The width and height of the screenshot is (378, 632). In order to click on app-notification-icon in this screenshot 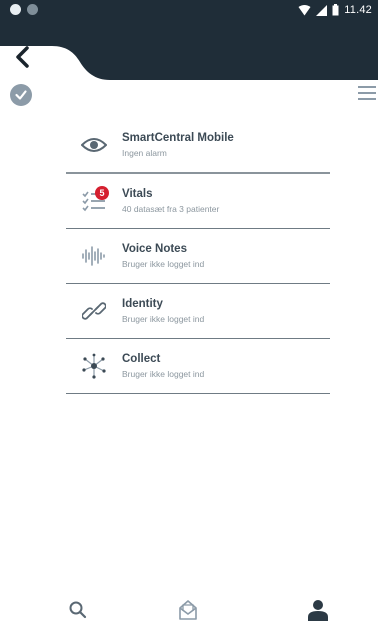, I will do `click(15, 9)`.